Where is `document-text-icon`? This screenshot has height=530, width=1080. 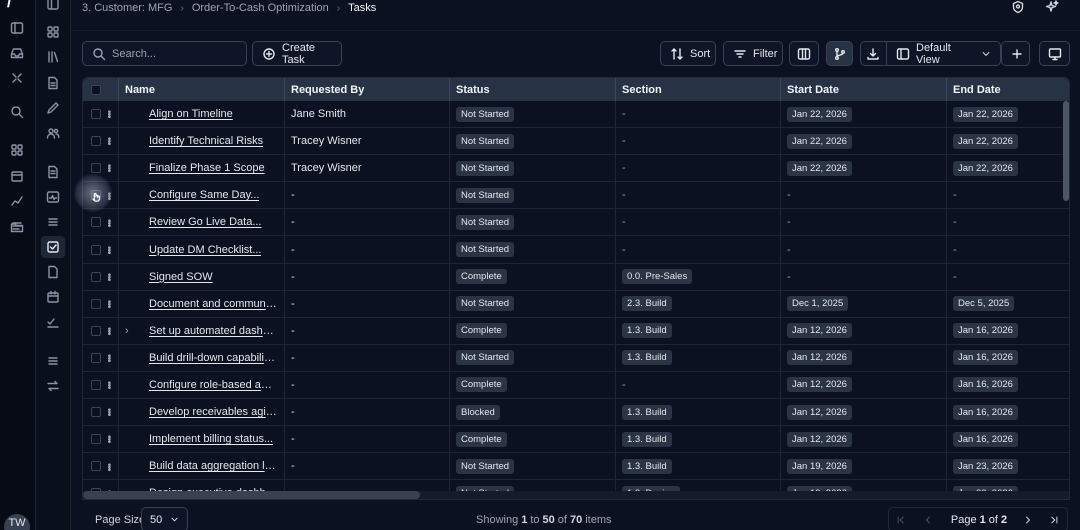
document-text-icon is located at coordinates (53, 172).